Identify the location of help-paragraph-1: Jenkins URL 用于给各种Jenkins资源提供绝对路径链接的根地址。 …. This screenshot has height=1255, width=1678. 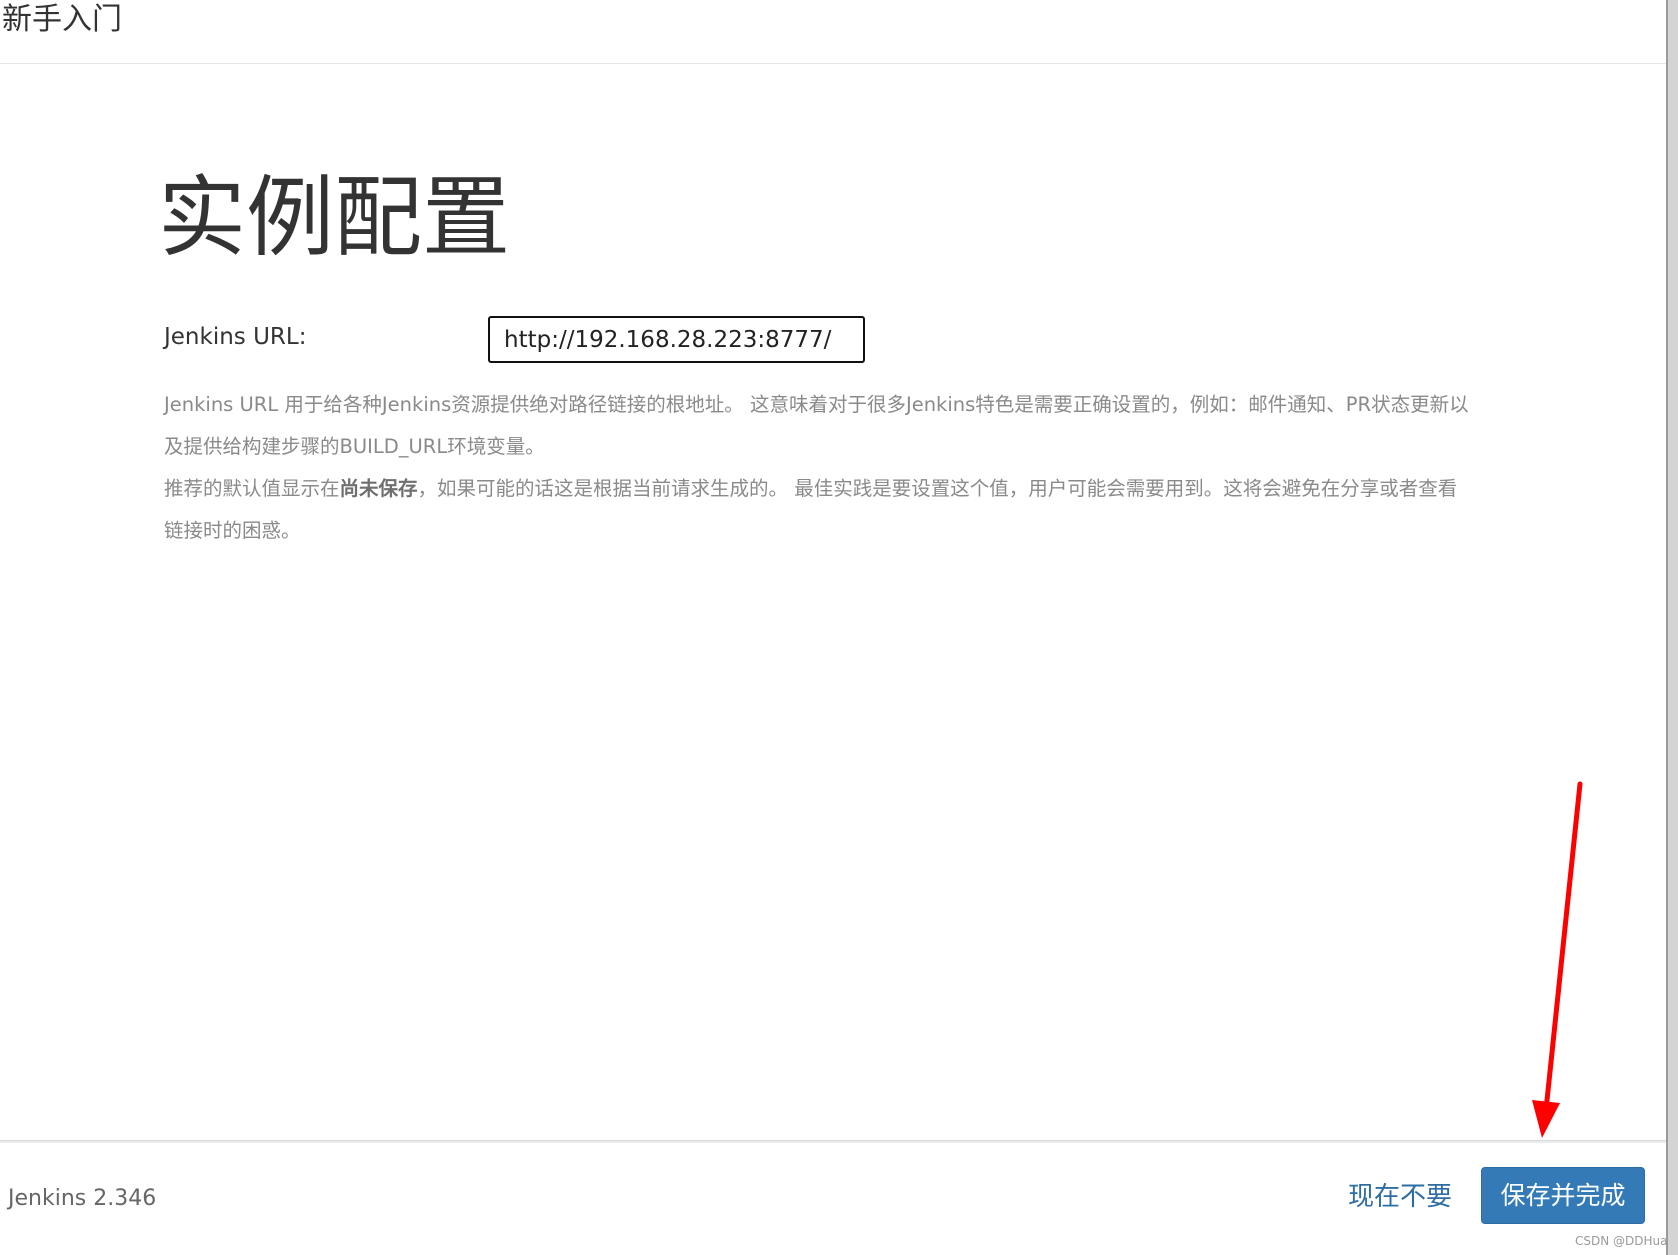
(816, 425).